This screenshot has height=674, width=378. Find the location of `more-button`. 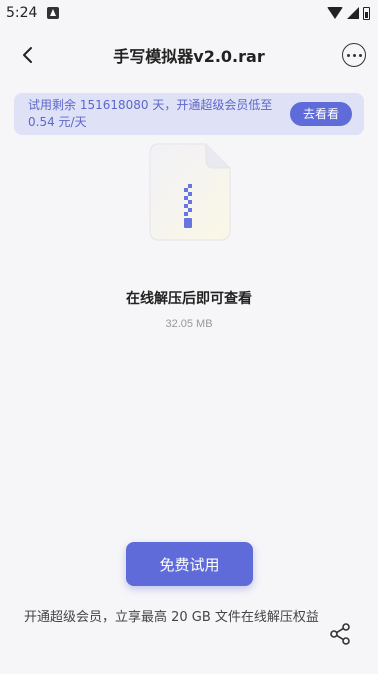

more-button is located at coordinates (354, 55).